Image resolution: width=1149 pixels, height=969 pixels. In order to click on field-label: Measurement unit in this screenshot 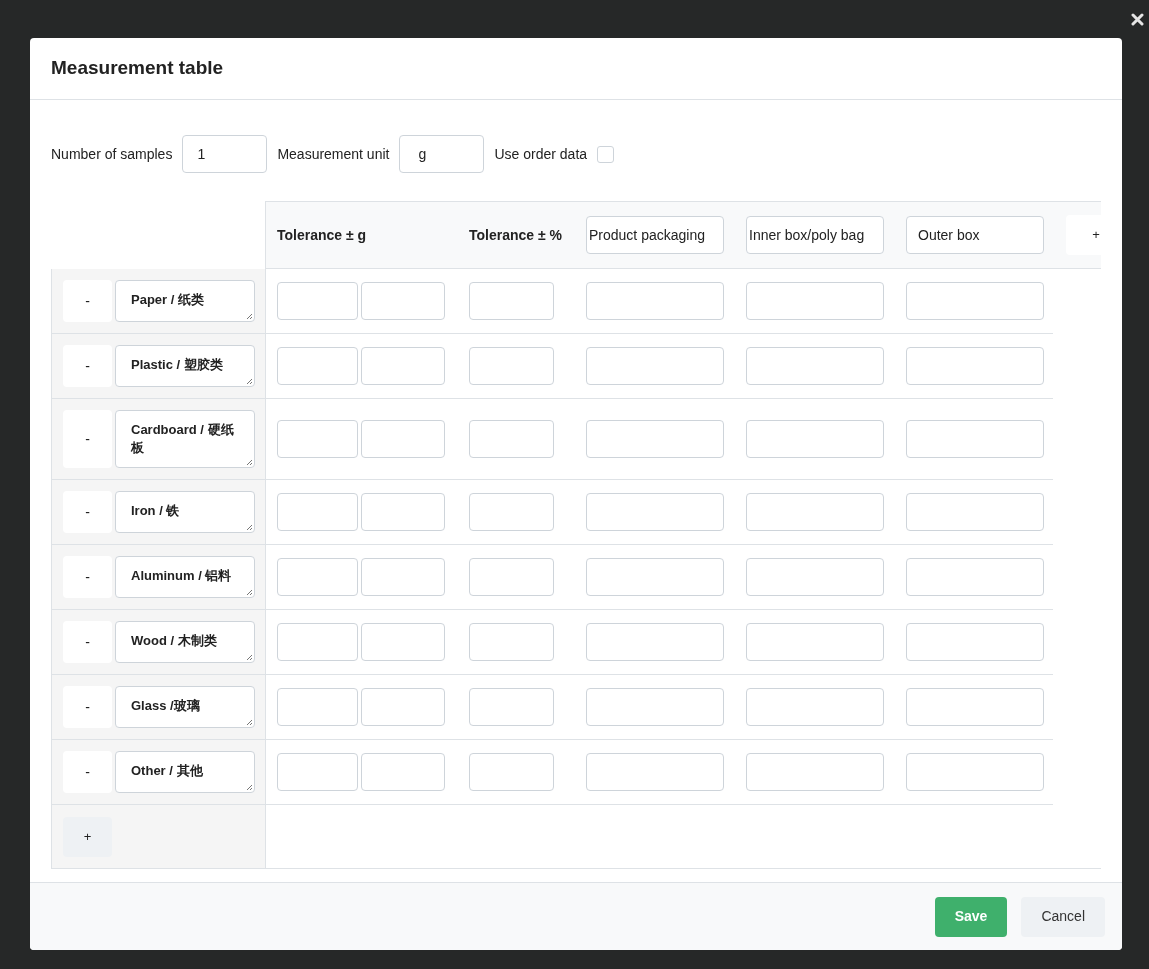, I will do `click(333, 154)`.